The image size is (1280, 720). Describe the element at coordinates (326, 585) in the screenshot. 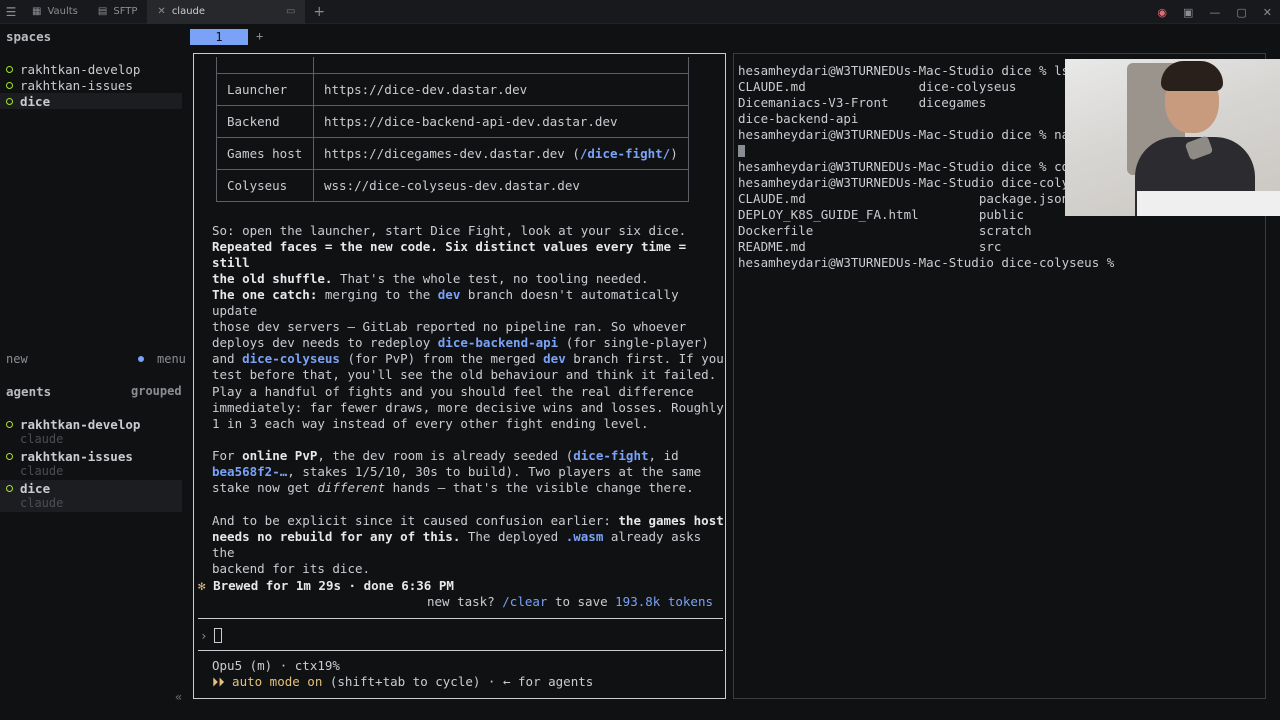

I see `brewed-status: ✻ Brewed for 1m 29s · done 6:36 PM` at that location.